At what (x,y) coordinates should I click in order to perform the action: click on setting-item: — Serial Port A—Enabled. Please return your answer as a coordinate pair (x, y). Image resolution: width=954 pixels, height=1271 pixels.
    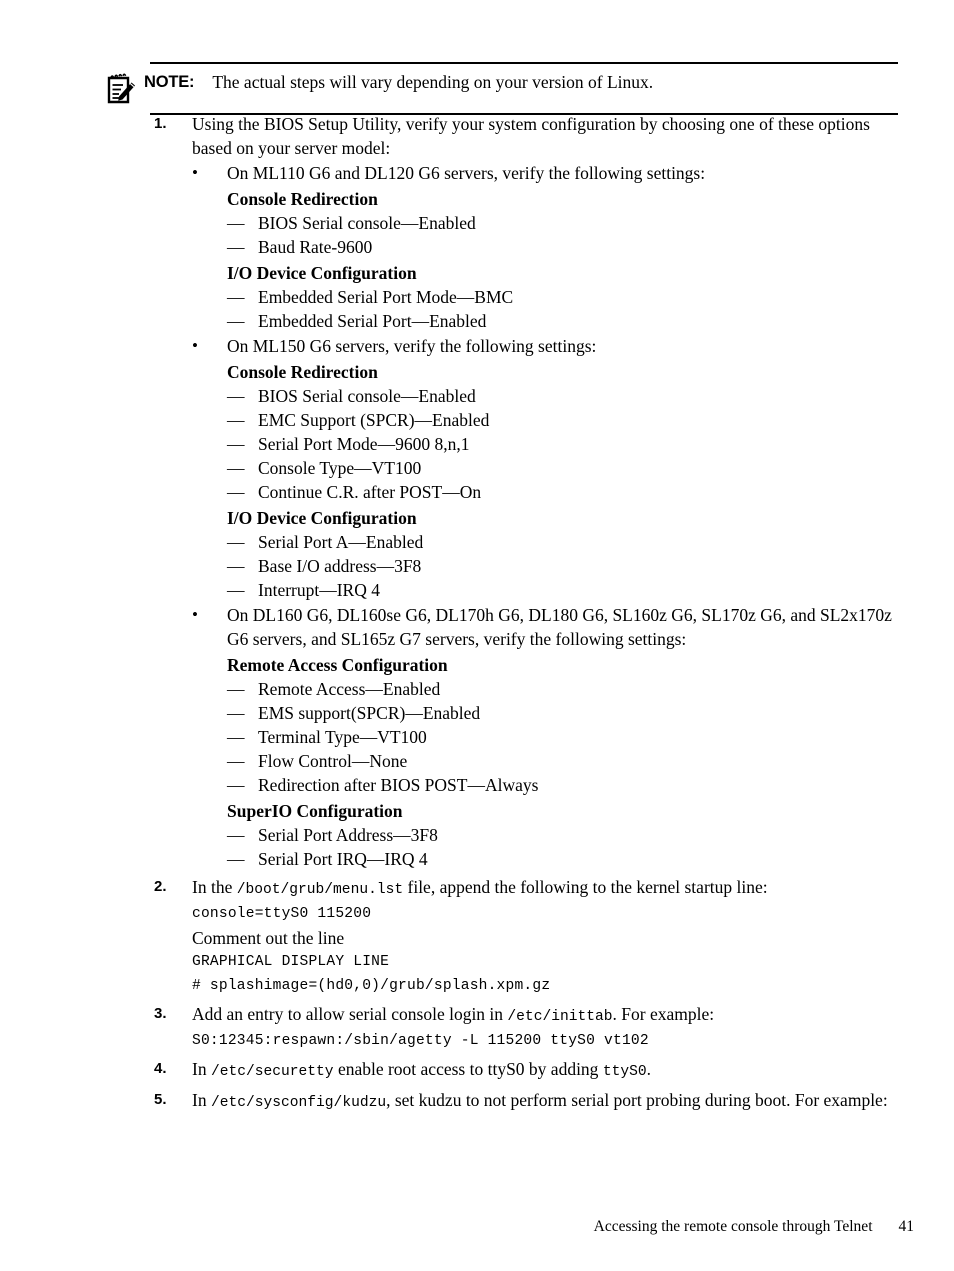
    Looking at the image, I should click on (565, 542).